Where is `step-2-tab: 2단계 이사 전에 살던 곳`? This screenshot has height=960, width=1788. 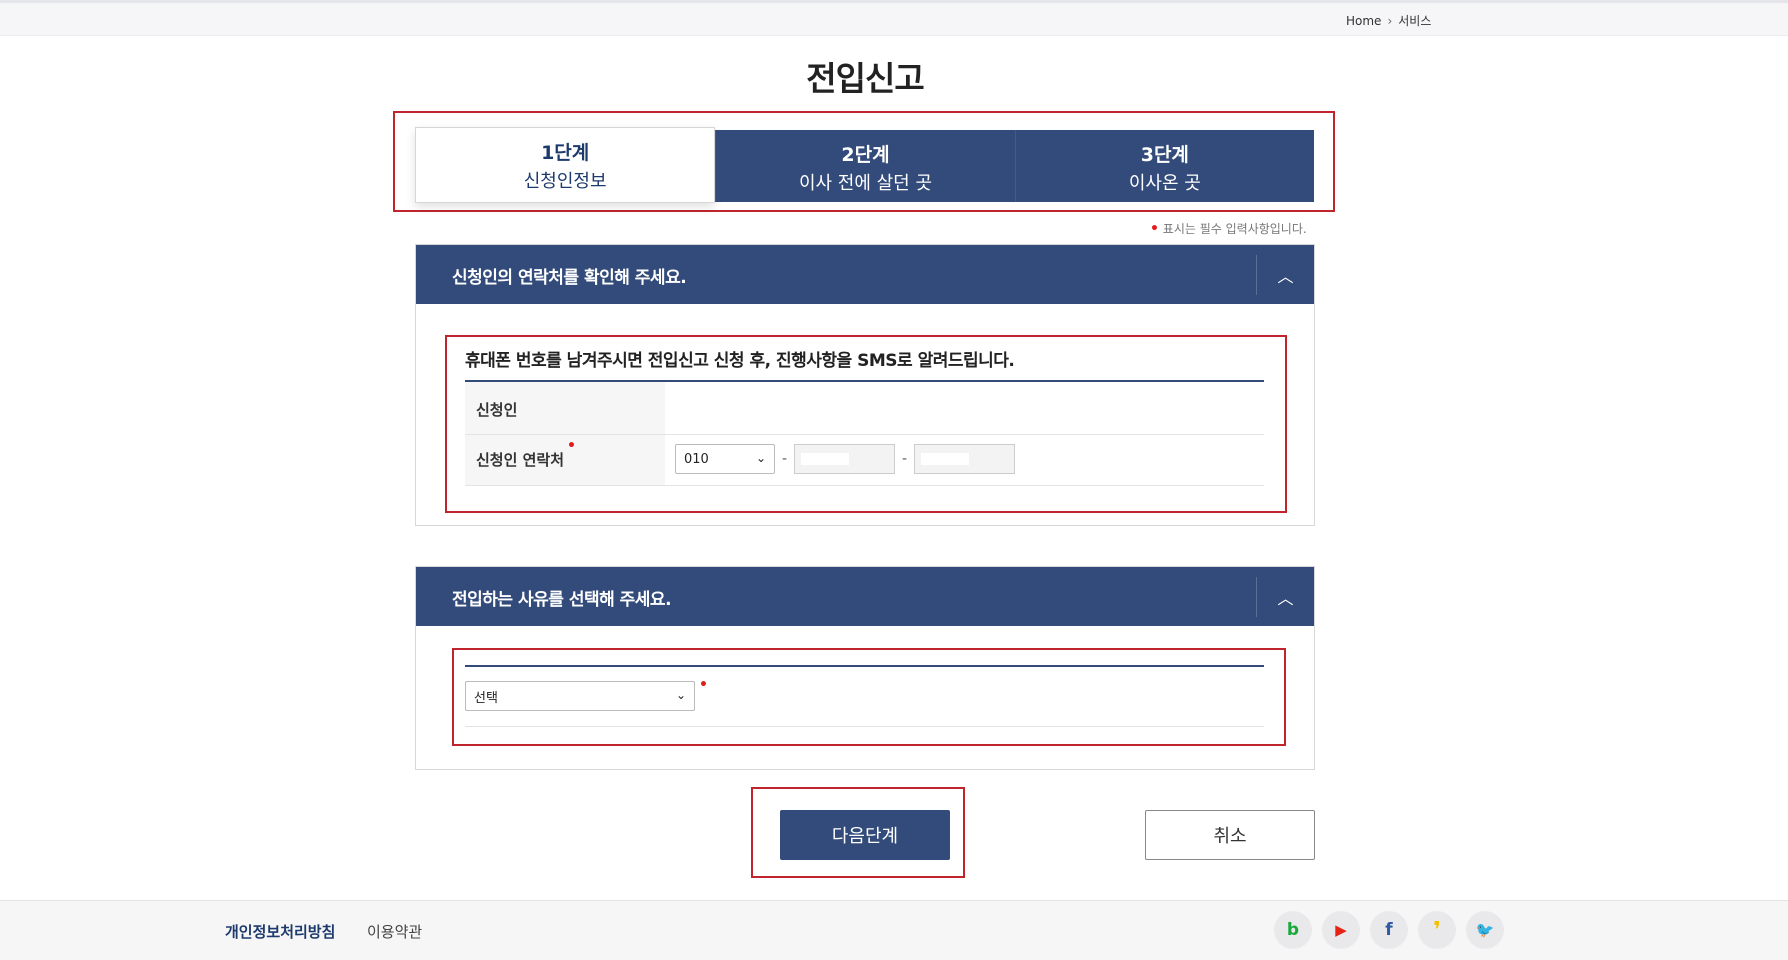
step-2-tab: 2단계 이사 전에 살던 곳 is located at coordinates (865, 166).